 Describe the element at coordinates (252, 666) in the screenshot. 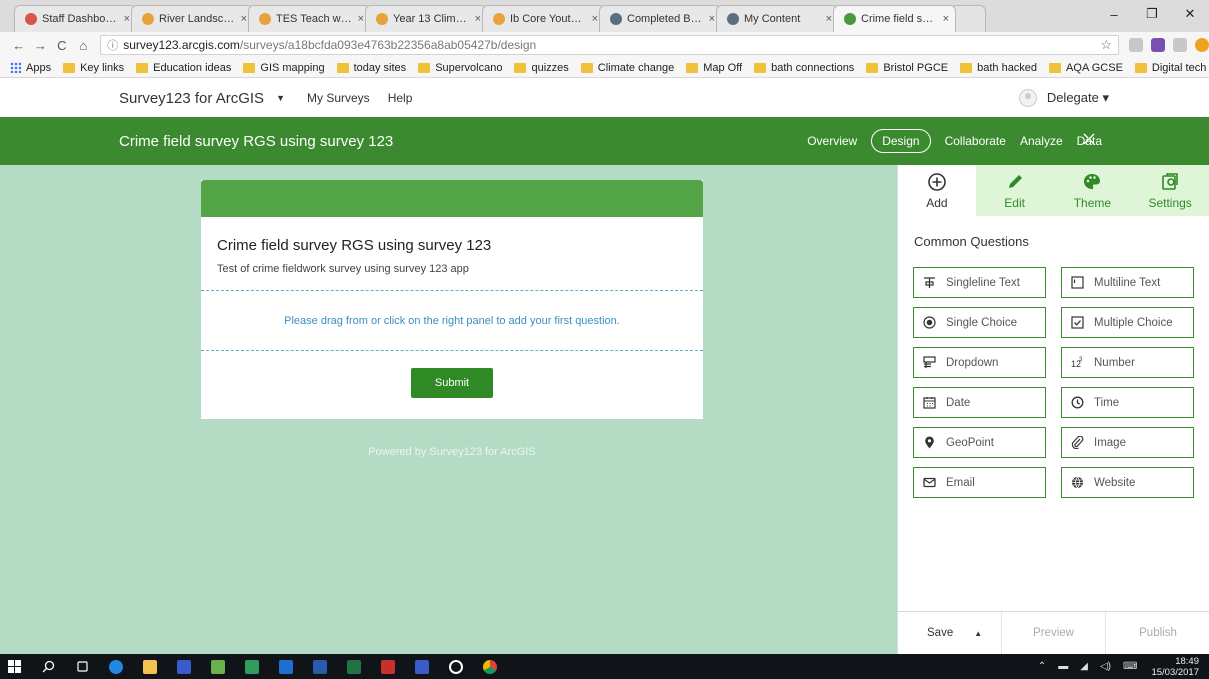

I see `publisher-icon` at that location.